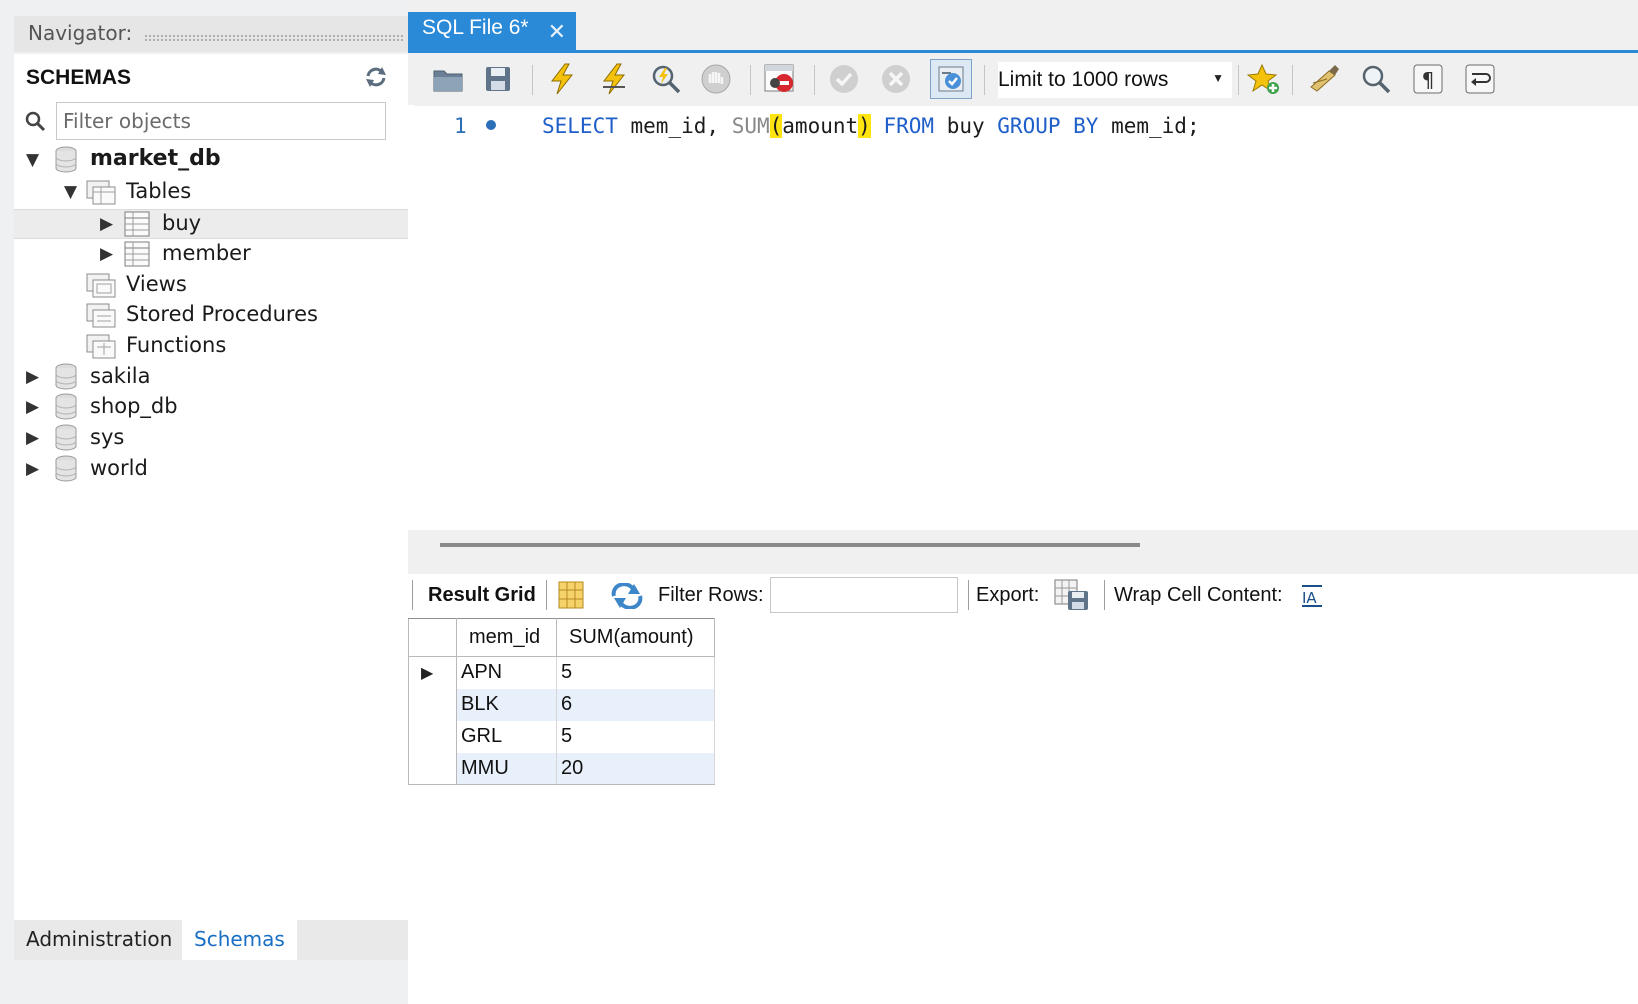 Image resolution: width=1638 pixels, height=1004 pixels. I want to click on explain-icon, so click(666, 79).